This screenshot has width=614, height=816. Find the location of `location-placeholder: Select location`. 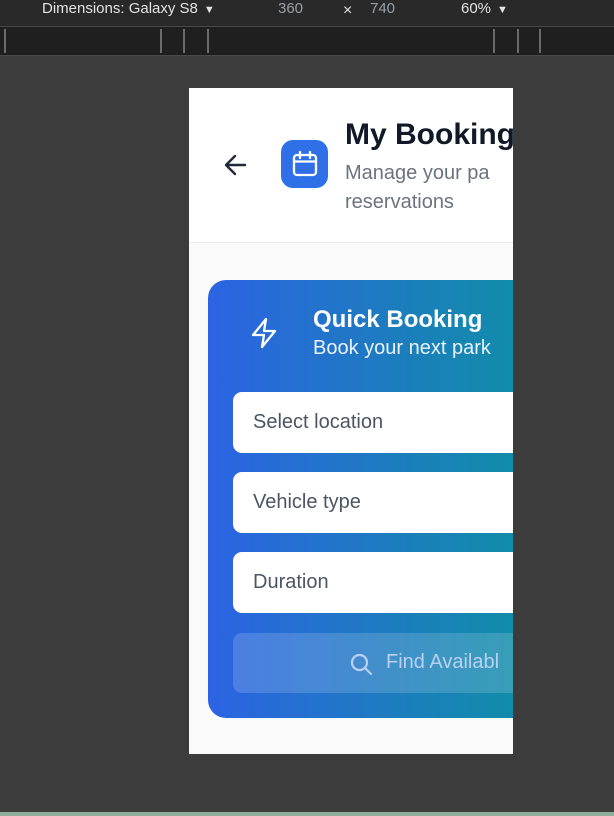

location-placeholder: Select location is located at coordinates (318, 422).